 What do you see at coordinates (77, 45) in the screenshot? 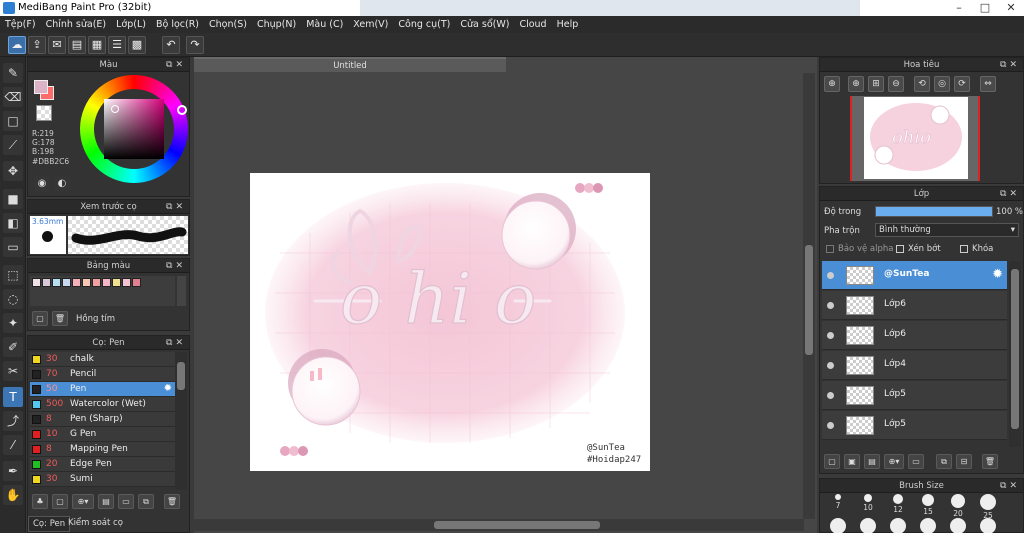
I see `document-icon: ▤` at bounding box center [77, 45].